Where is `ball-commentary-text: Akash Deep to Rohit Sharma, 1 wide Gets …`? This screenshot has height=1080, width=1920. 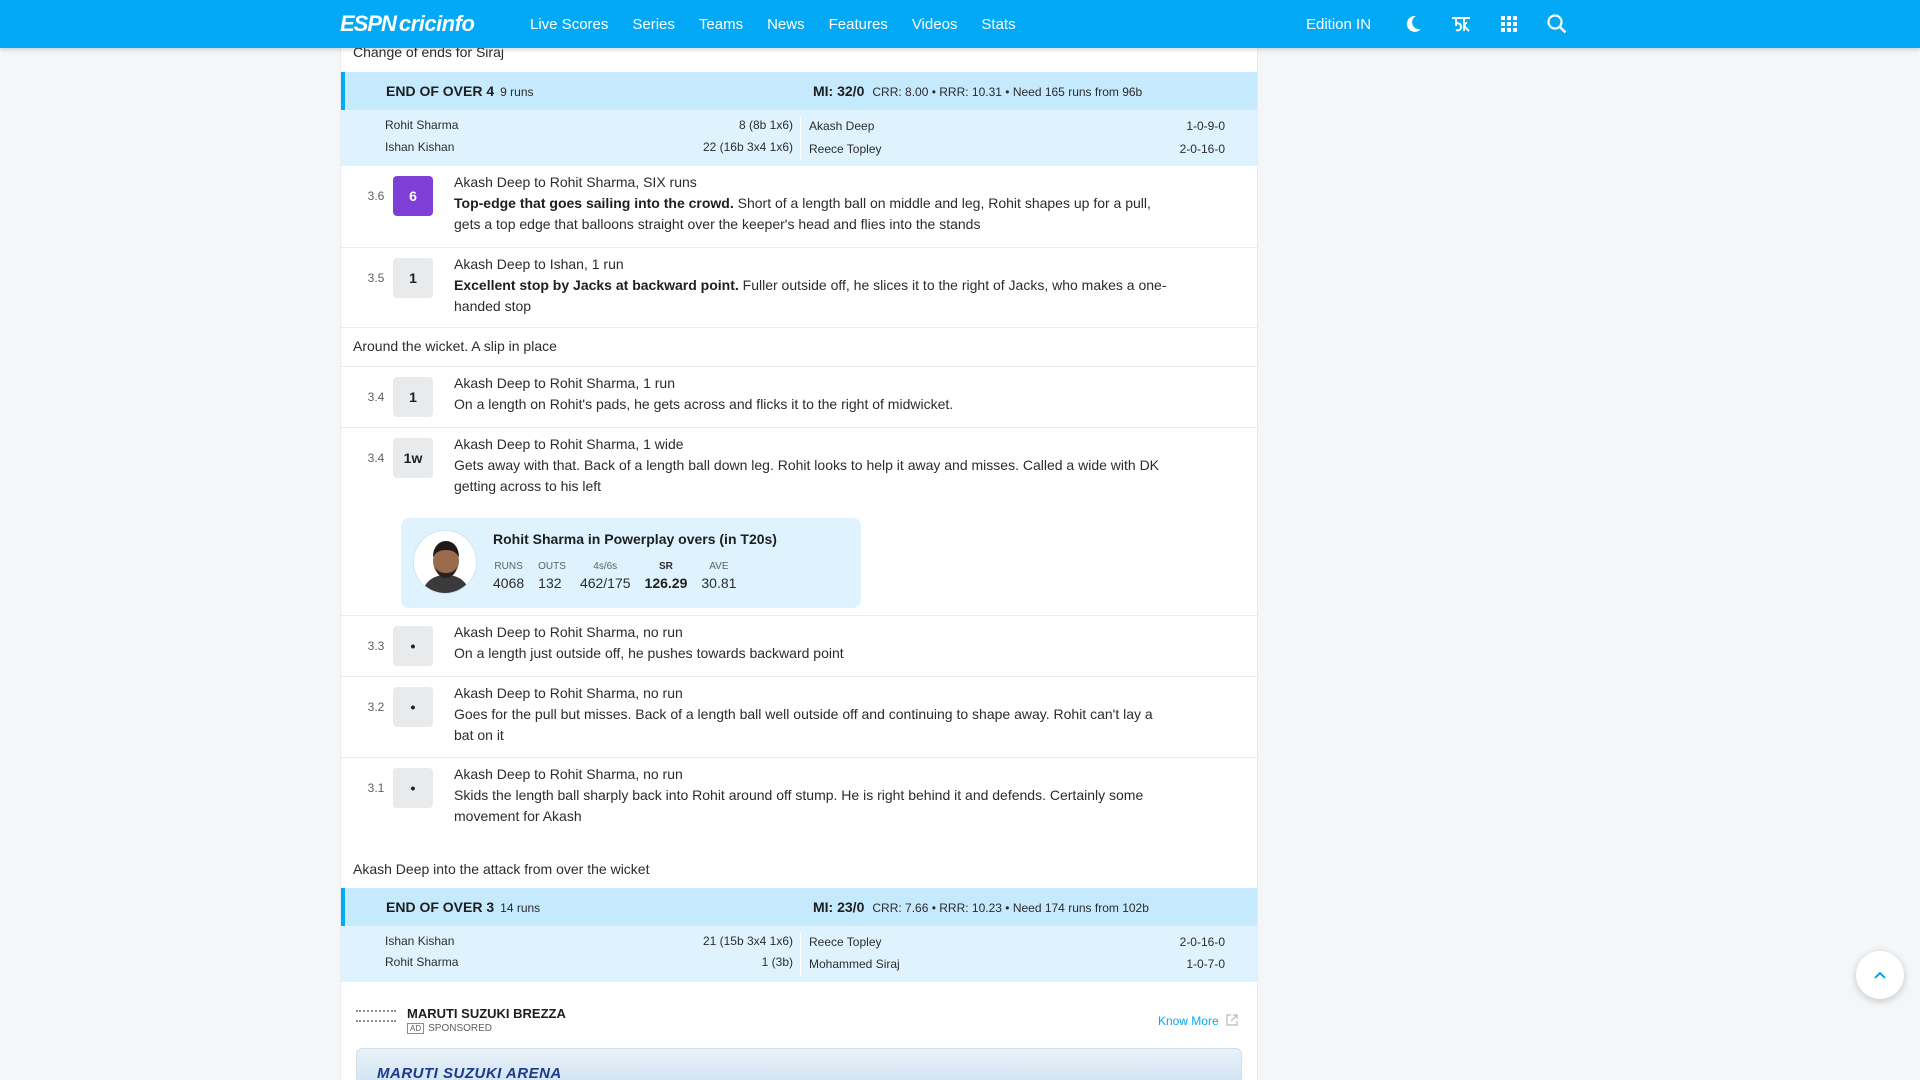
ball-commentary-text: Akash Deep to Rohit Sharma, 1 wide Gets … is located at coordinates (814, 465).